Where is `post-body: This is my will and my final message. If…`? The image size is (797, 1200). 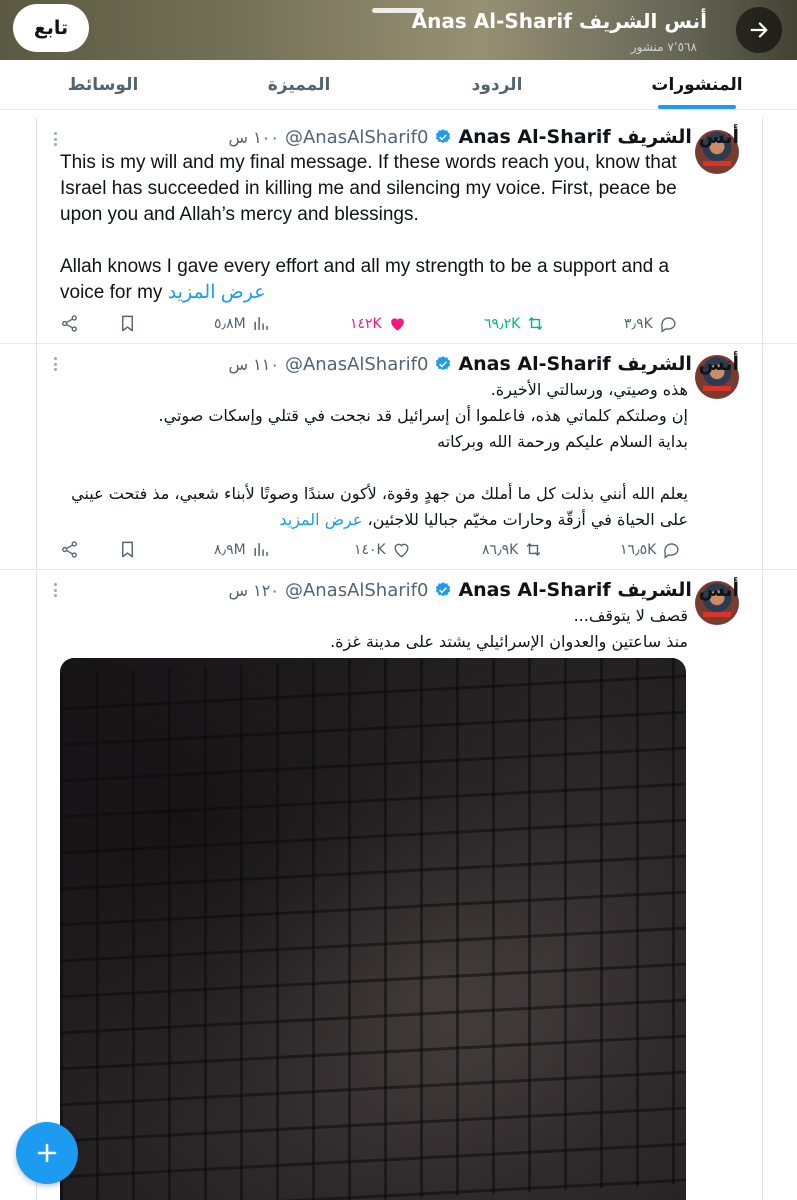
post-body: This is my will and my final message. If… is located at coordinates (368, 227).